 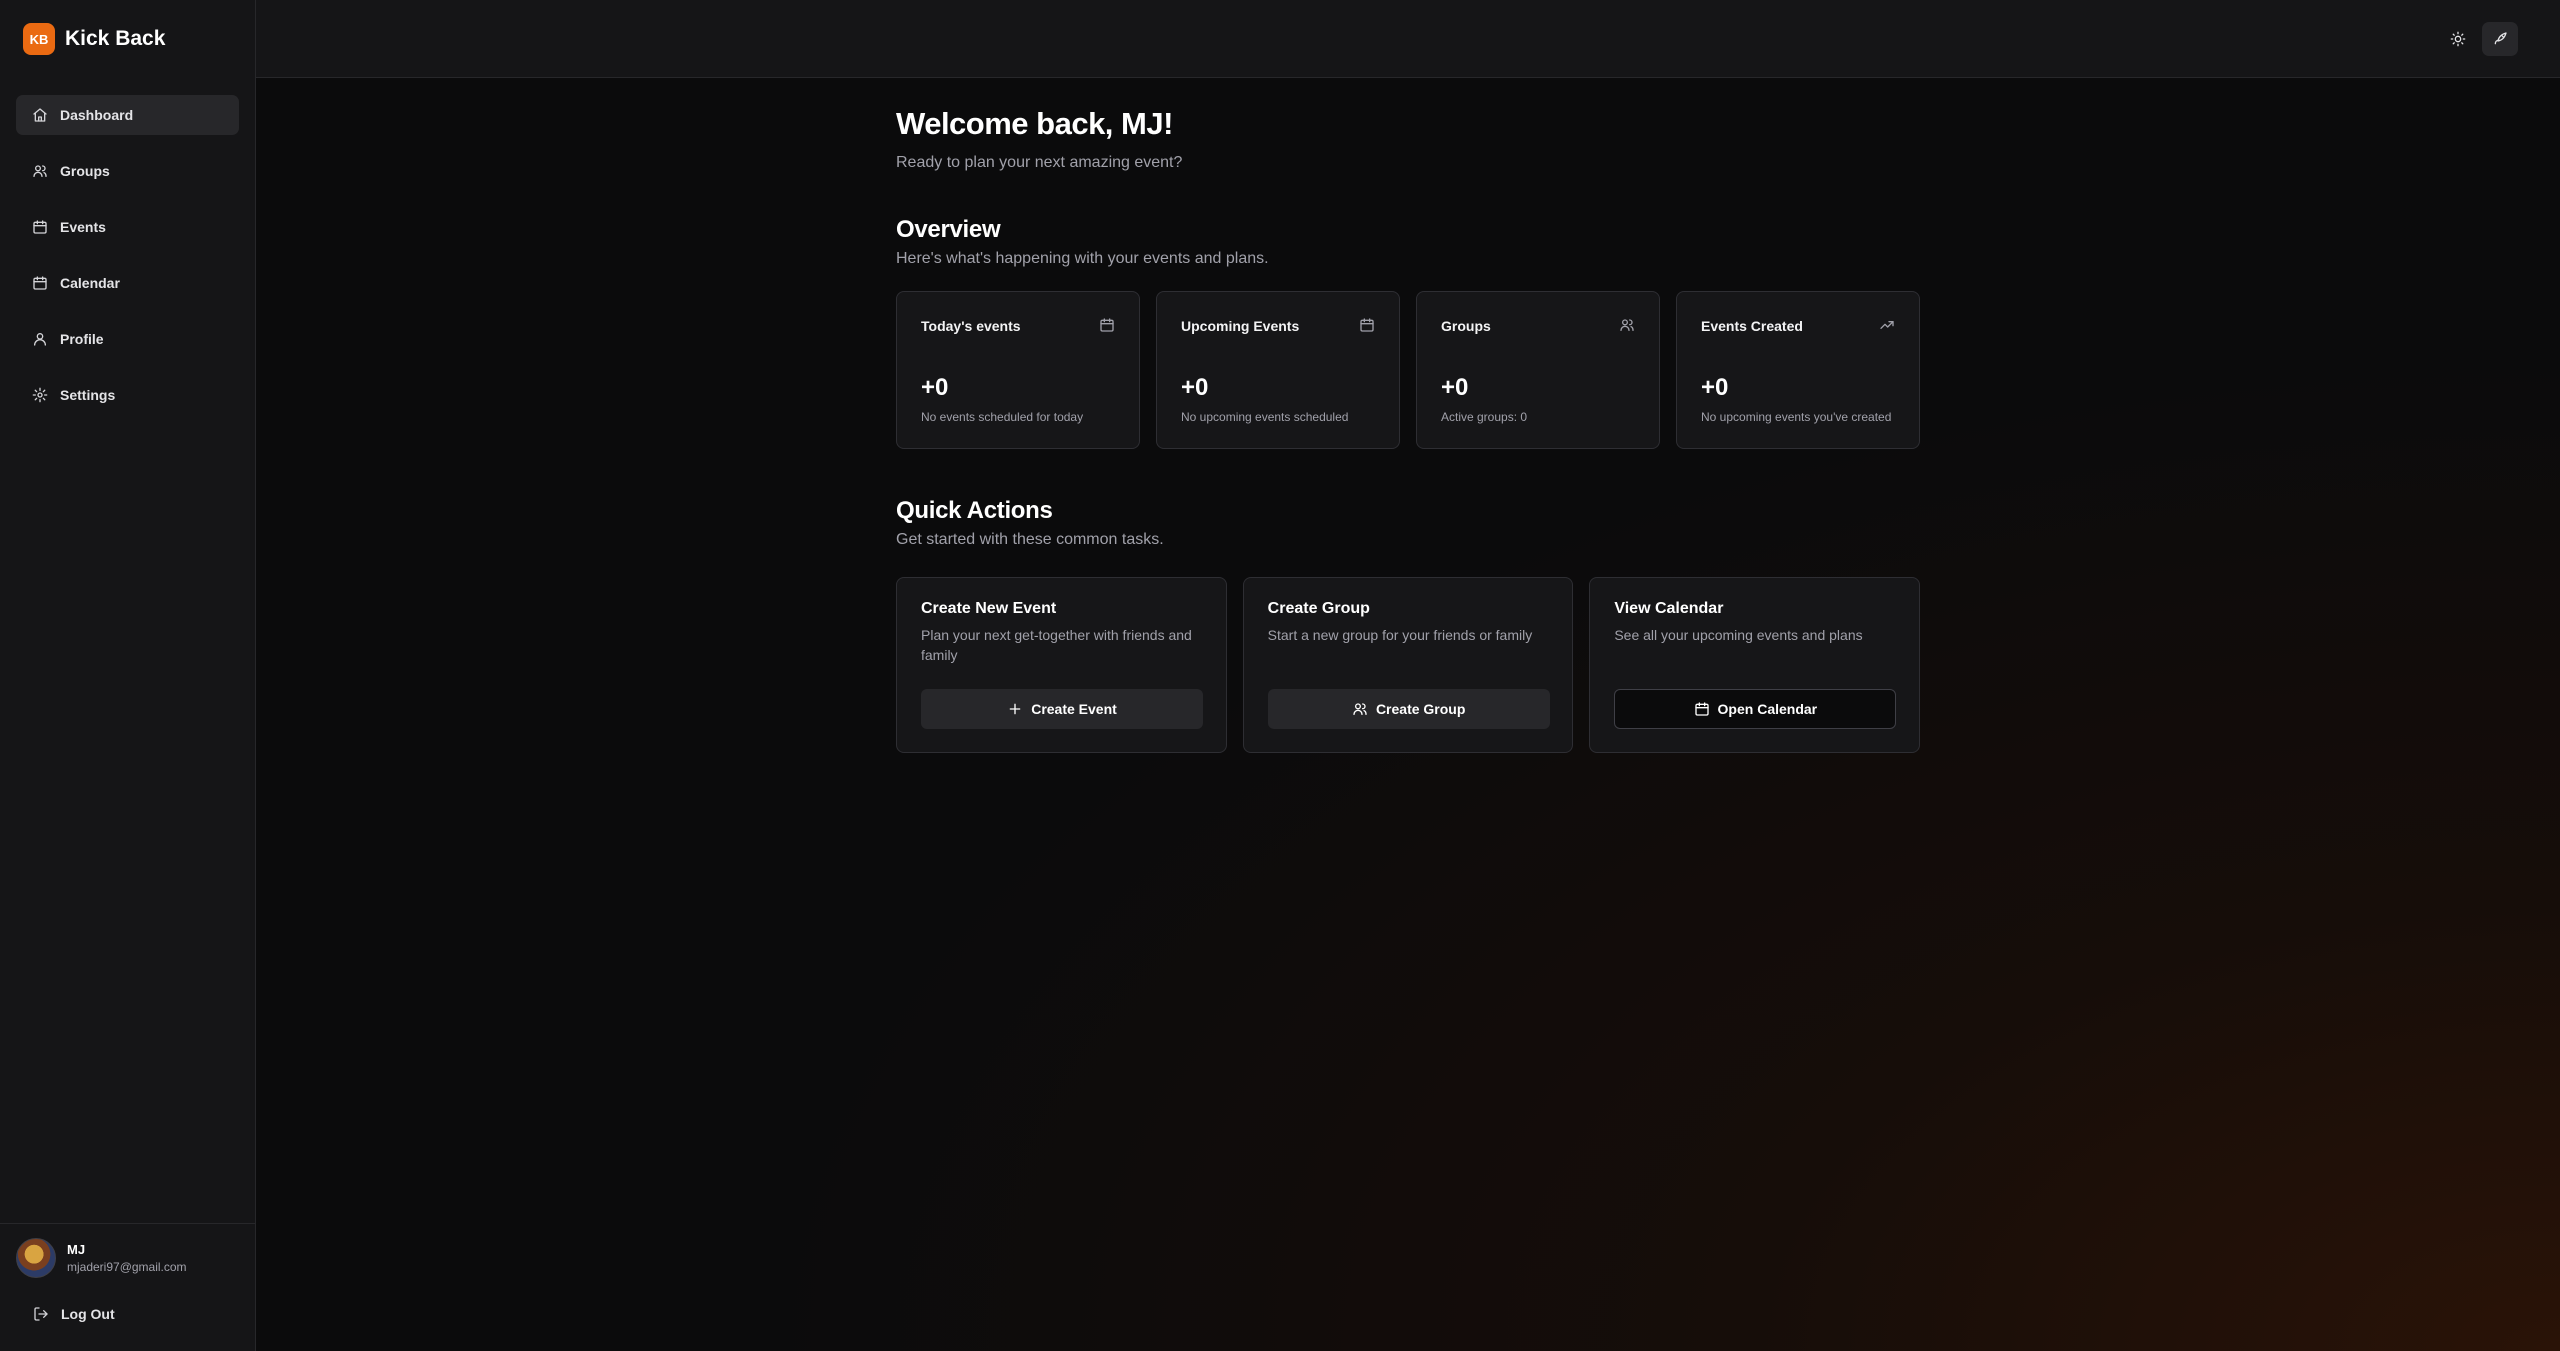 I want to click on brand: KB Kick Back, so click(x=94, y=39).